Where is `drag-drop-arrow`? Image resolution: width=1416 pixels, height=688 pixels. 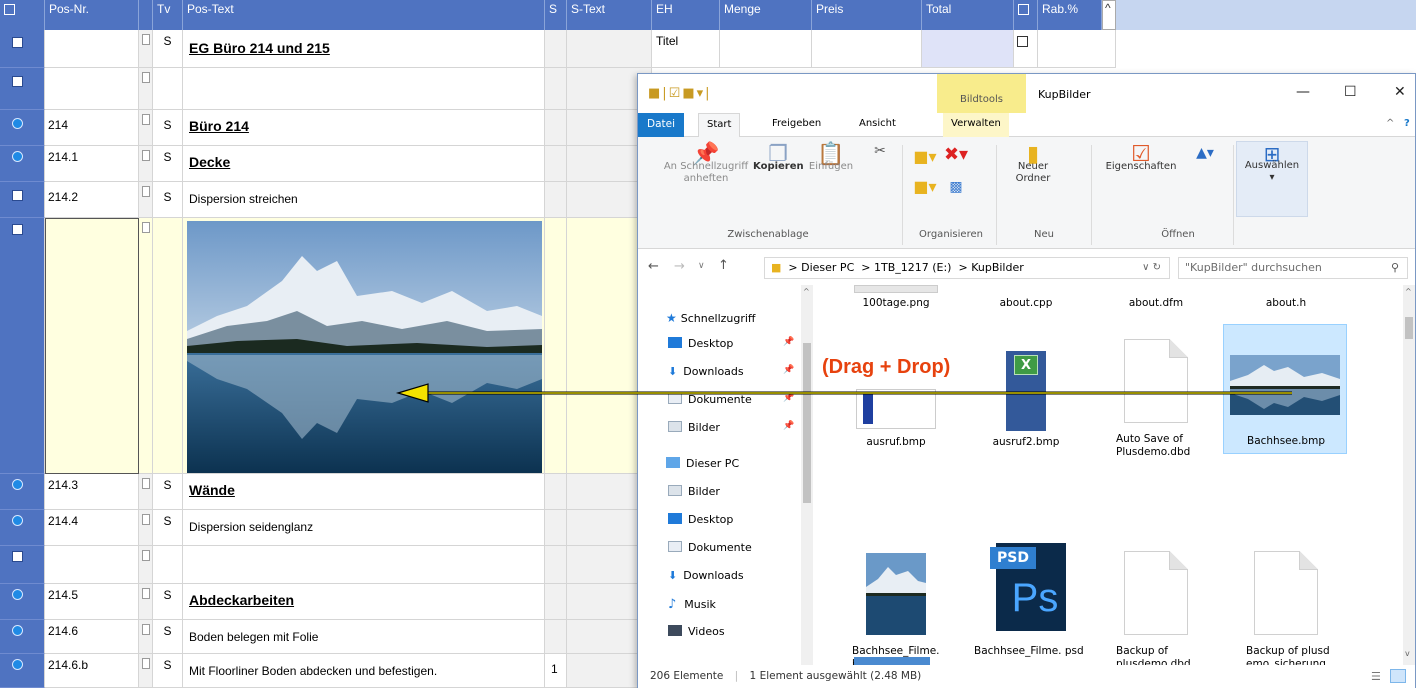
drag-drop-arrow is located at coordinates (843, 393).